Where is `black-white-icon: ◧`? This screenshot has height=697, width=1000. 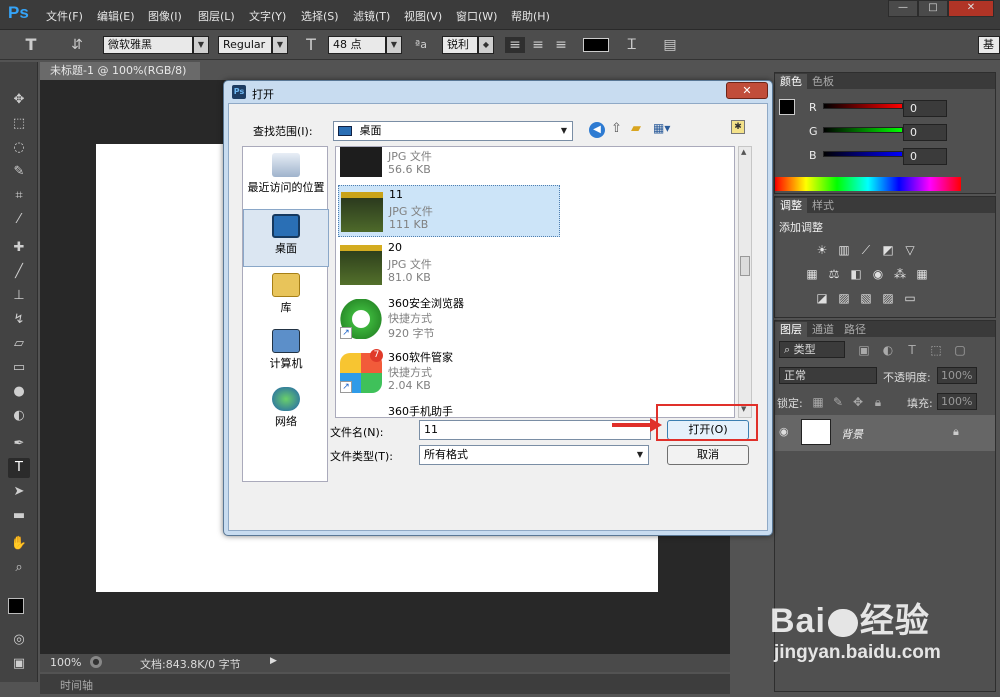 black-white-icon: ◧ is located at coordinates (856, 274).